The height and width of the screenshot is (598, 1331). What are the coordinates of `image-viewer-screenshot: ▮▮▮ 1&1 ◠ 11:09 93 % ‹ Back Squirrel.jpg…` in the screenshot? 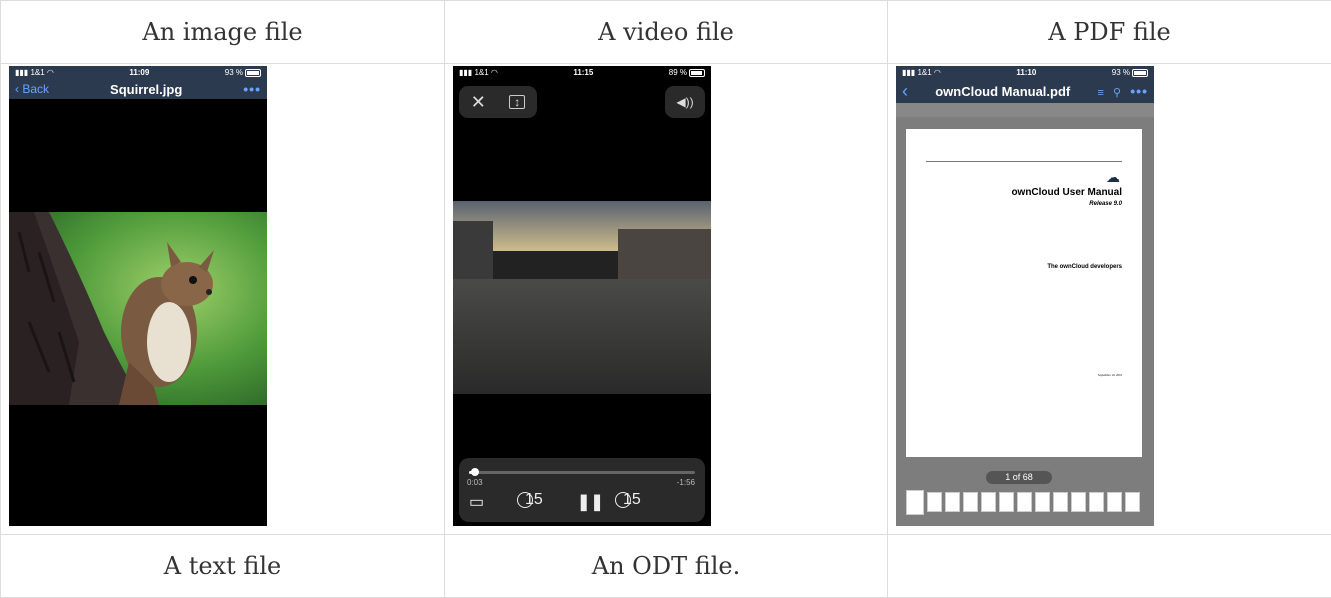 It's located at (138, 296).